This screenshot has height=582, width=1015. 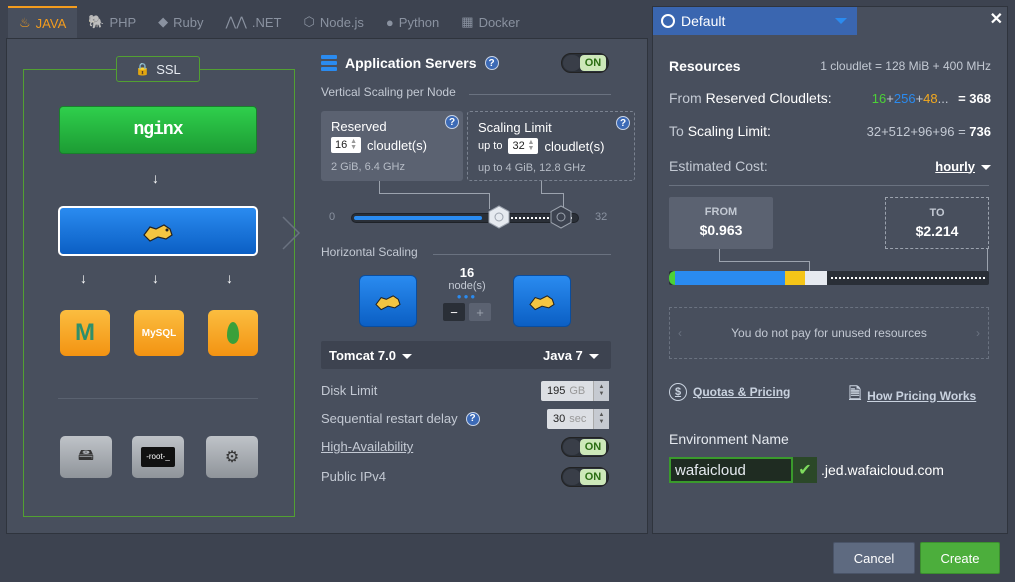 What do you see at coordinates (158, 69) in the screenshot?
I see `ssl-toggle: 🔒 SSL` at bounding box center [158, 69].